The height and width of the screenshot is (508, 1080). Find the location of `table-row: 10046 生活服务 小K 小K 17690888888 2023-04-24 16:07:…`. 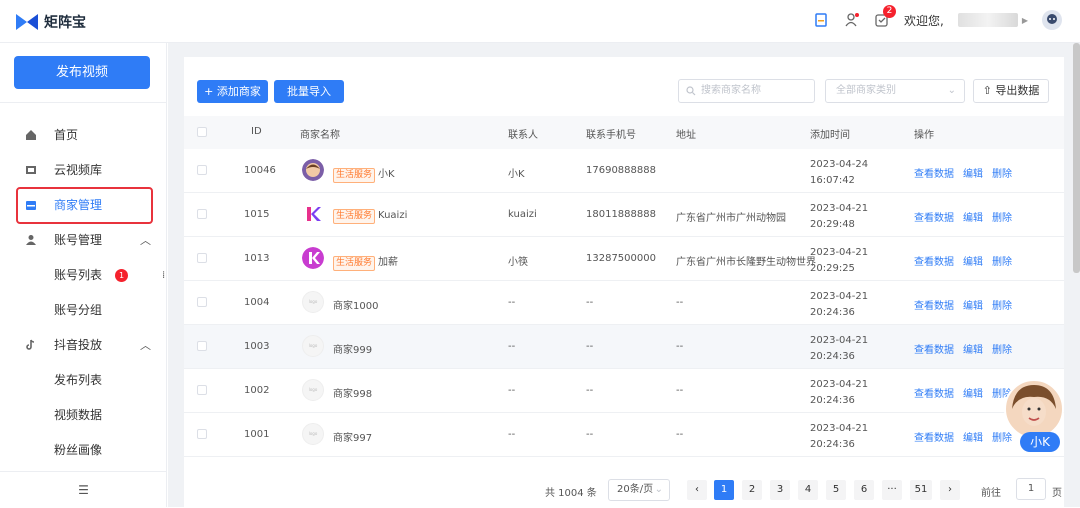

table-row: 10046 生活服务 小K 小K 17690888888 2023-04-24 16:07:… is located at coordinates (624, 171).